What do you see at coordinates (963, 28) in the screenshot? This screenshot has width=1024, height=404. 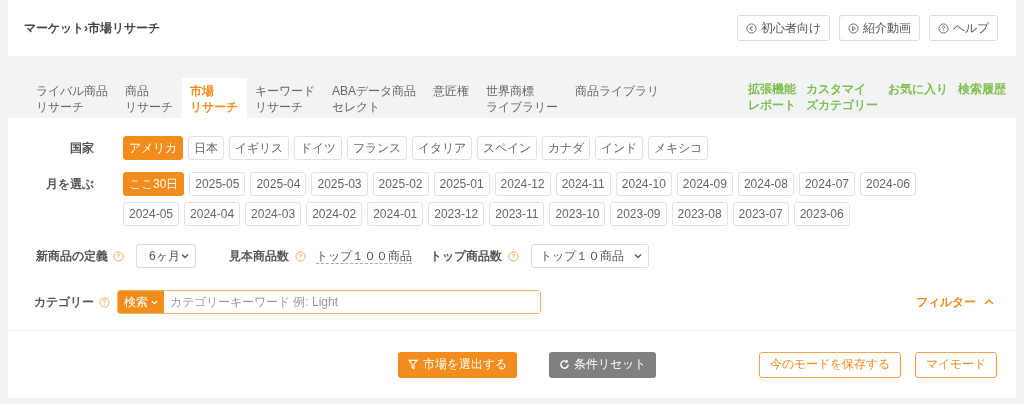 I see `header-button: ヘルプ` at bounding box center [963, 28].